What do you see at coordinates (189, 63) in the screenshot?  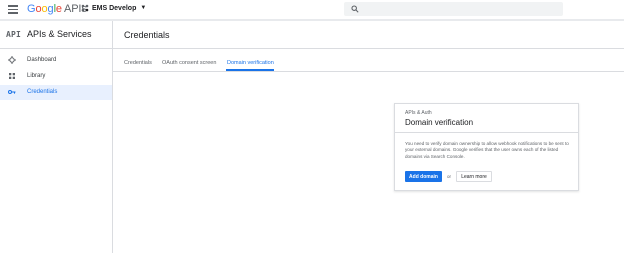 I see `tab-oauth-consent-screen: OAuth consent screen` at bounding box center [189, 63].